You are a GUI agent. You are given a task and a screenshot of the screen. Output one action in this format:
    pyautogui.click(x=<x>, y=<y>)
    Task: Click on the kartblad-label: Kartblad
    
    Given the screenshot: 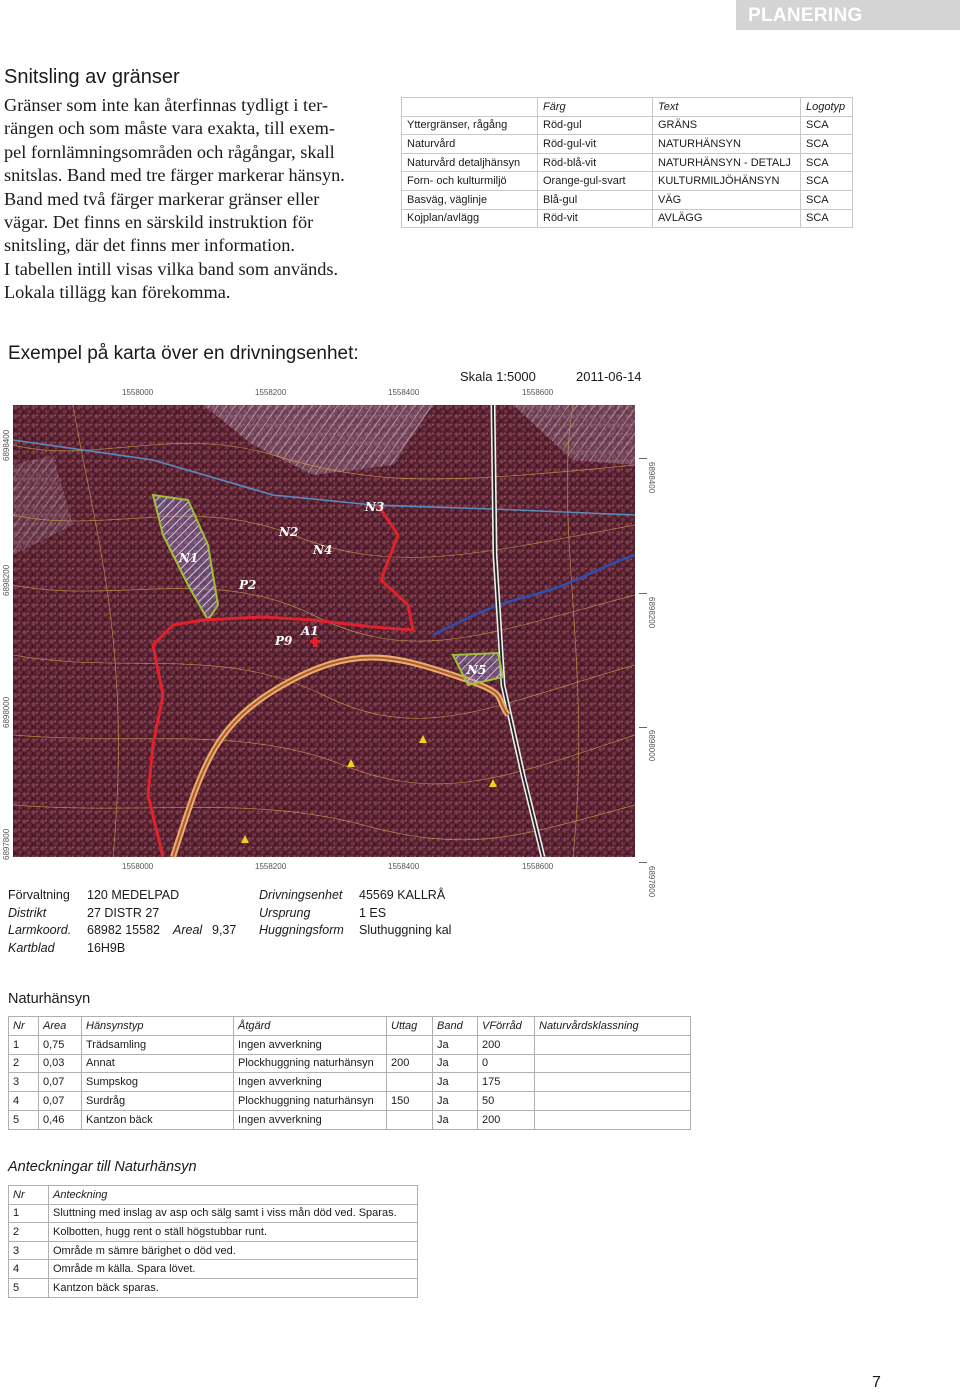 What is the action you would take?
    pyautogui.click(x=31, y=948)
    